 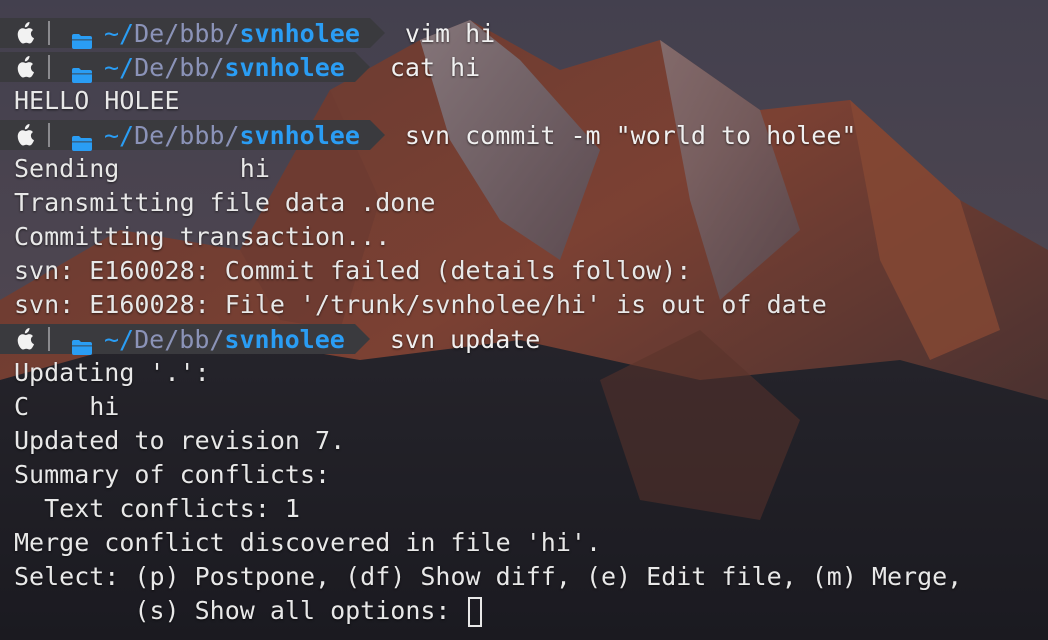 I want to click on output-text: HELLO HOLEE, so click(x=97, y=100).